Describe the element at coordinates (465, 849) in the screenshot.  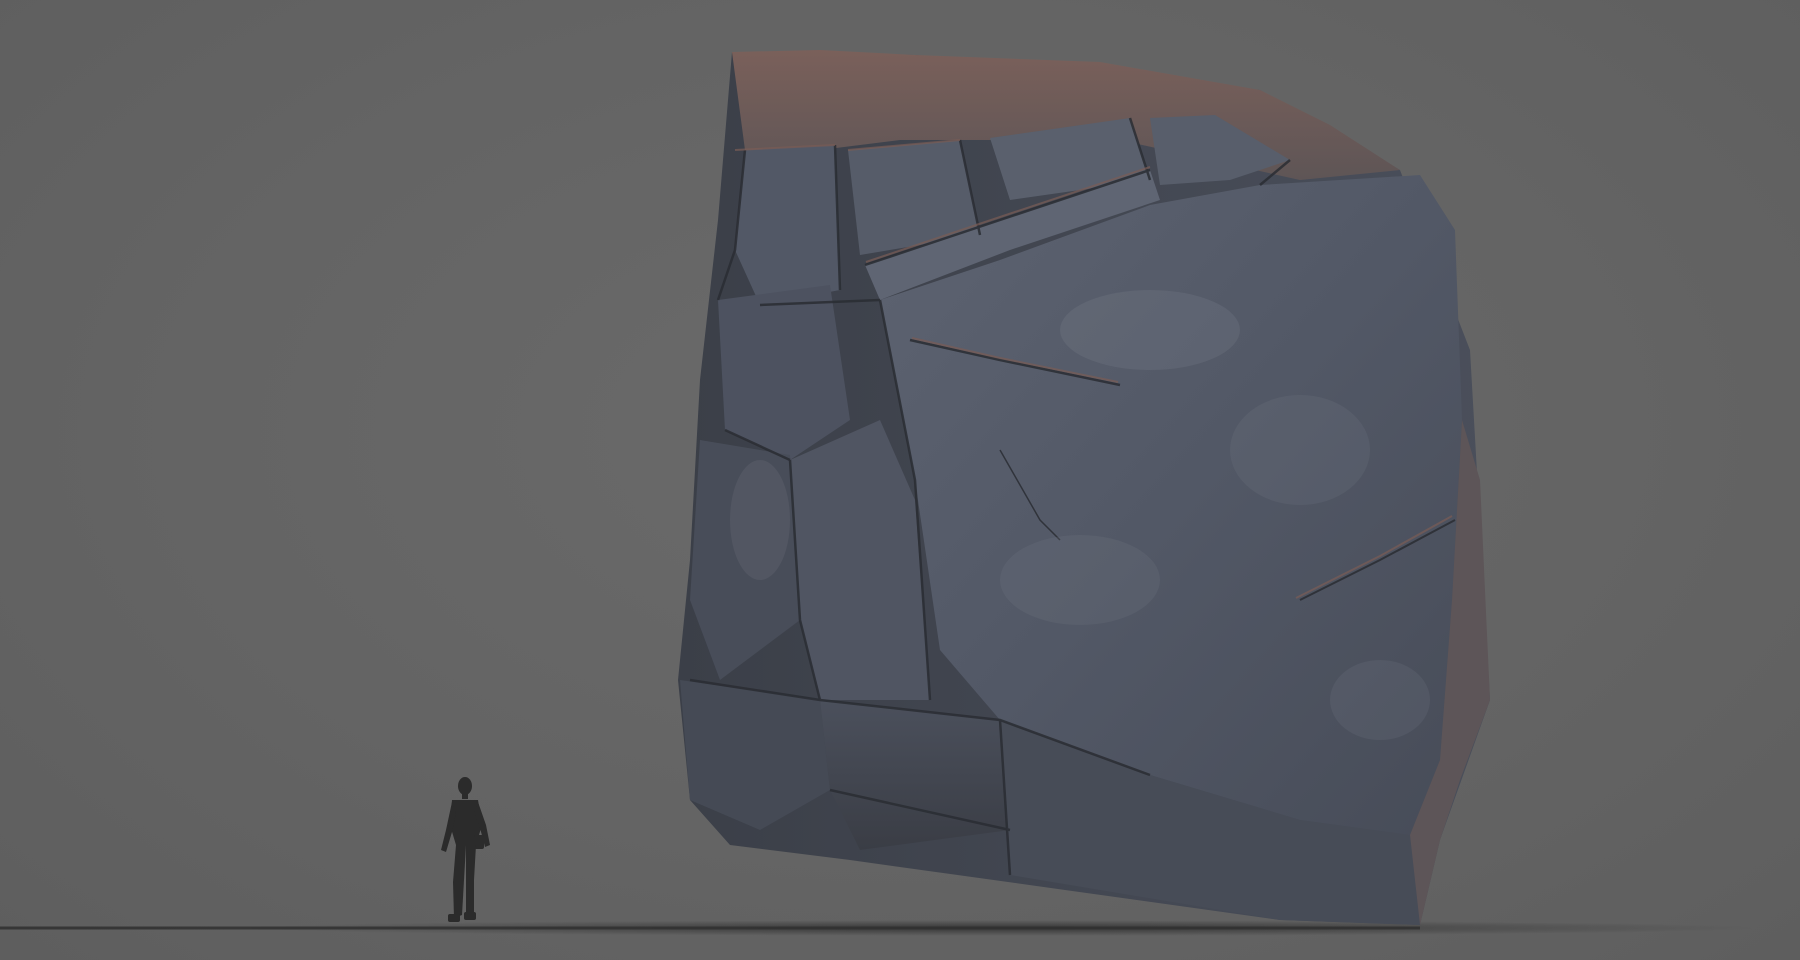
I see `human-scale-figure` at that location.